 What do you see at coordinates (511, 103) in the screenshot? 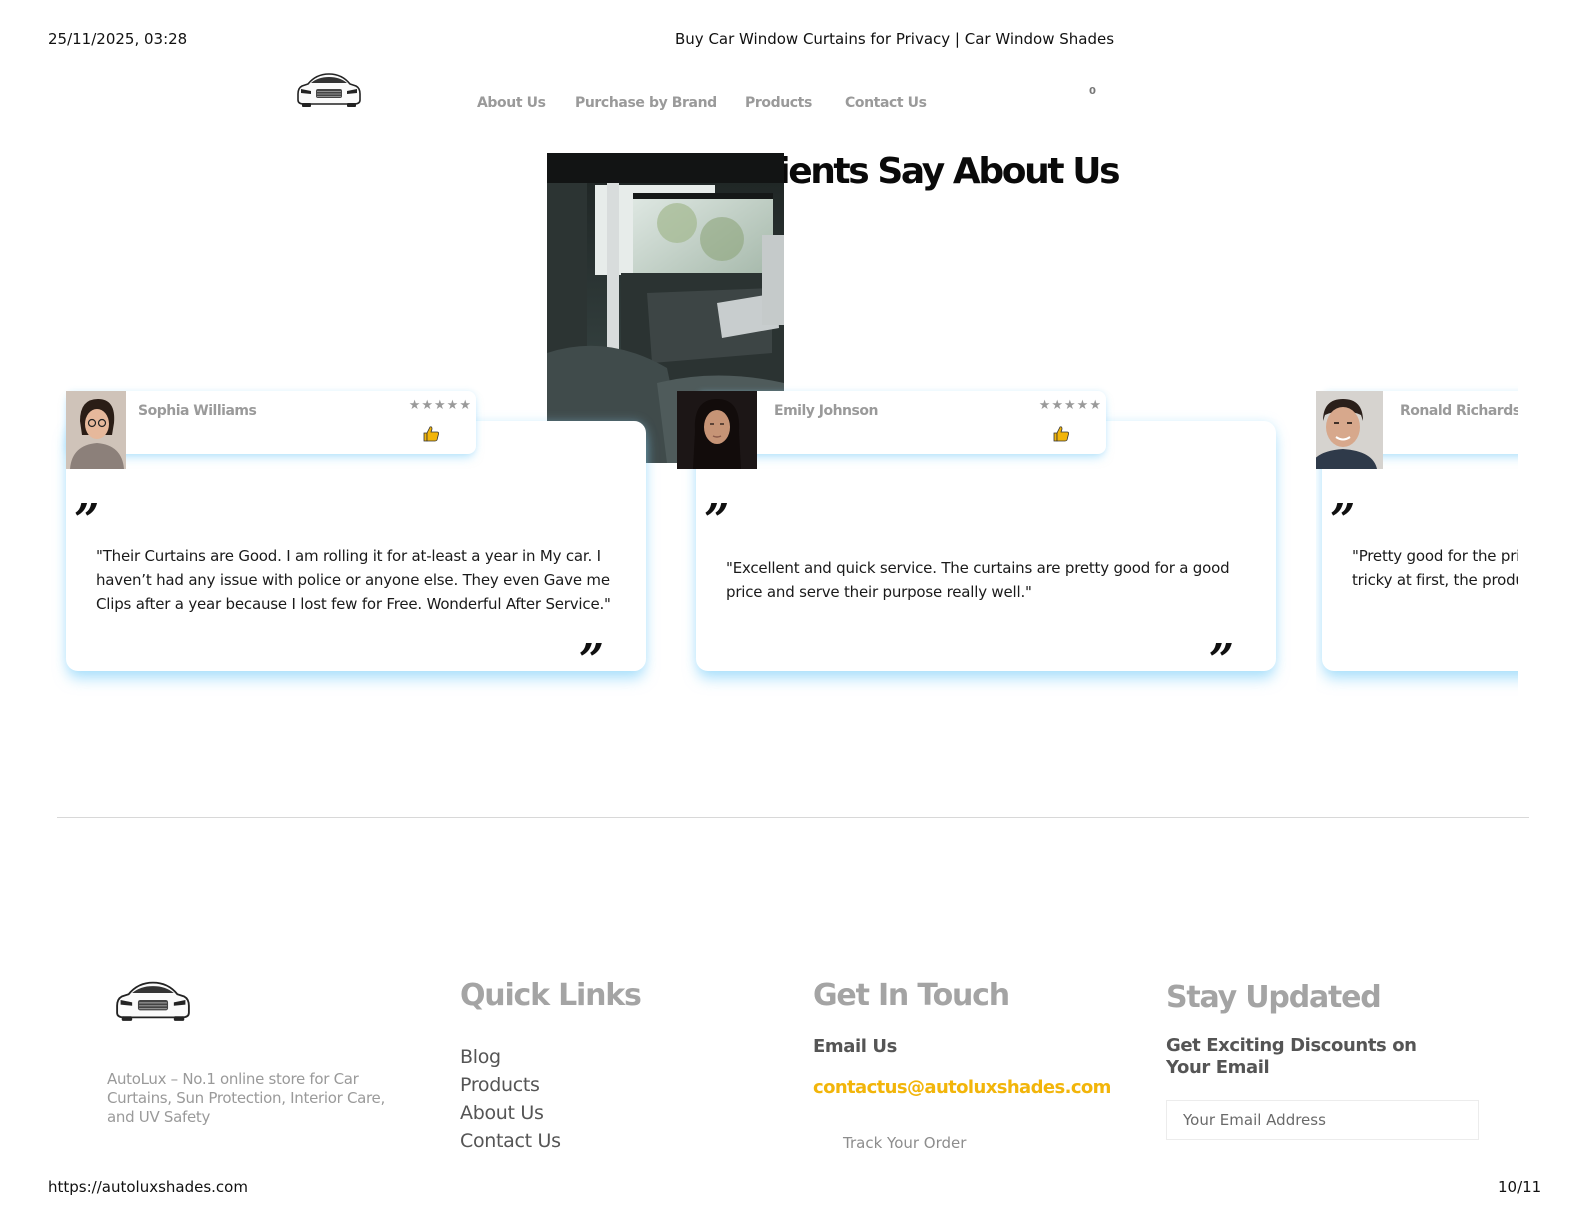
I see `nav-about-us: About Us` at bounding box center [511, 103].